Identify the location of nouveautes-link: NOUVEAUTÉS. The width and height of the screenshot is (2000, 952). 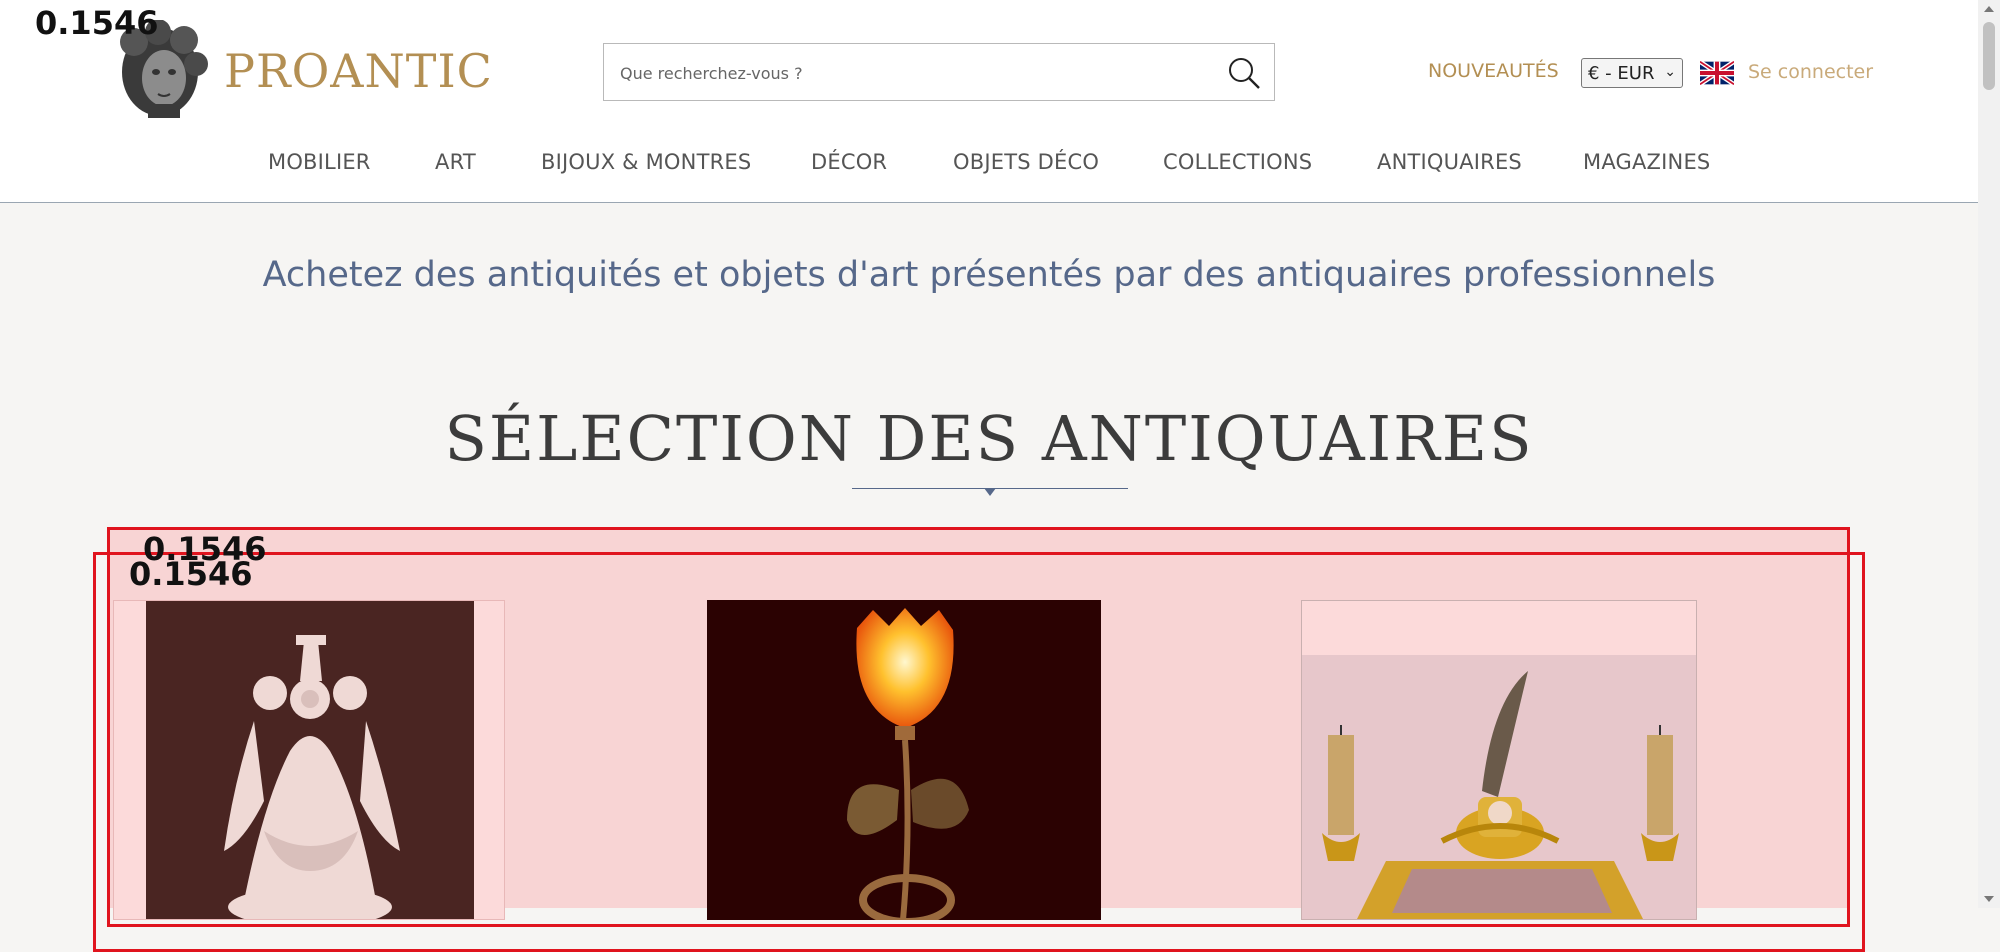
(1493, 71).